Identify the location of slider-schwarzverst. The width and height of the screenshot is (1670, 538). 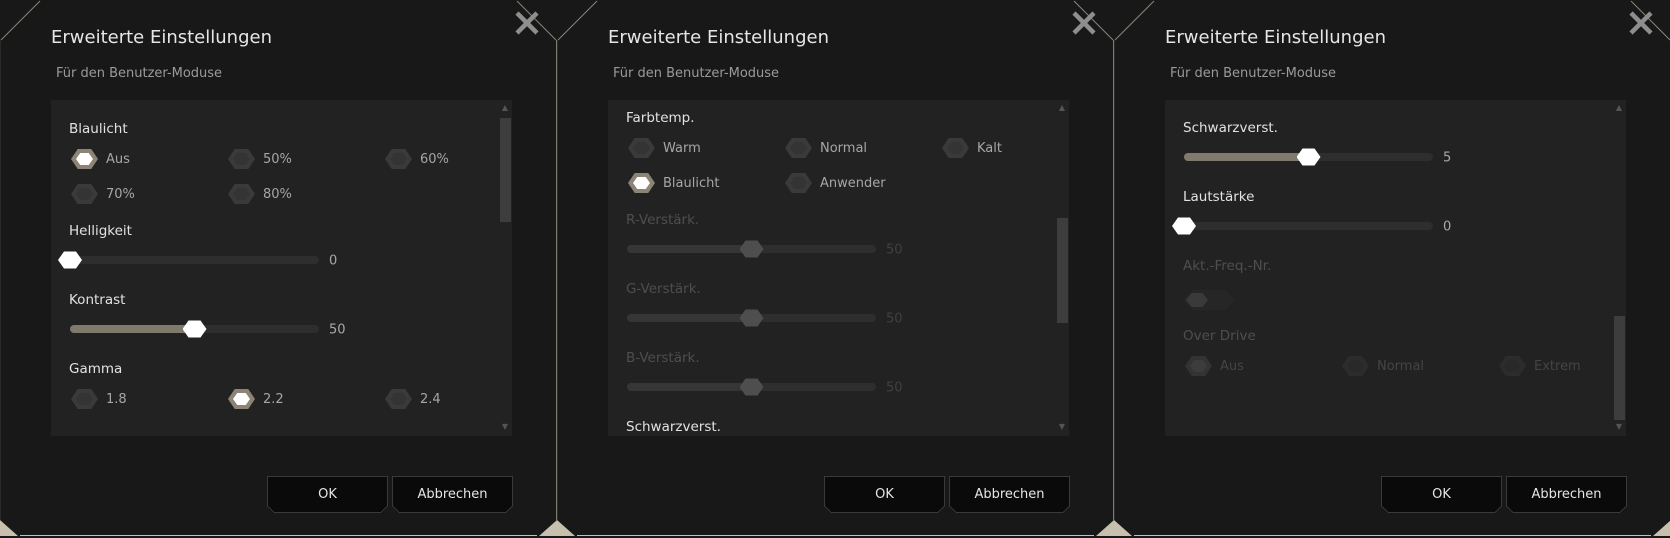
(1308, 157).